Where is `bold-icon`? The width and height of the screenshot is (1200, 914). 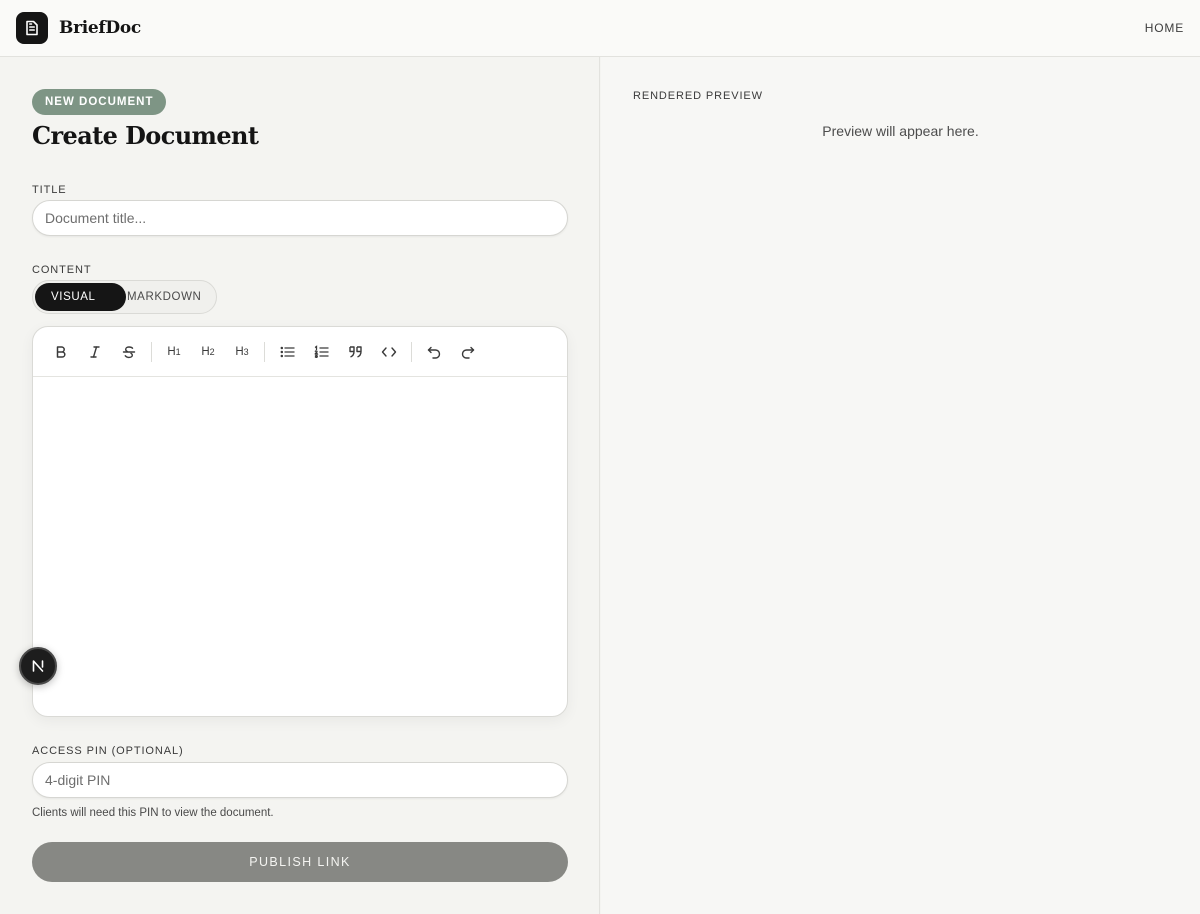 bold-icon is located at coordinates (61, 352).